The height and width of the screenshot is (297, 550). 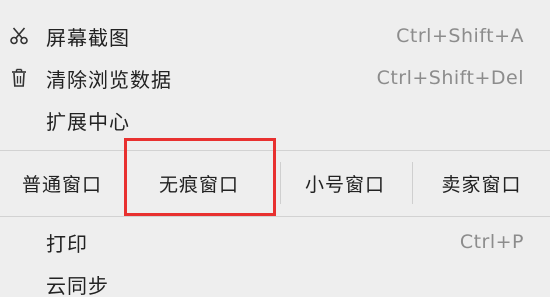 What do you see at coordinates (88, 121) in the screenshot?
I see `menu-item-label: 扩展中心` at bounding box center [88, 121].